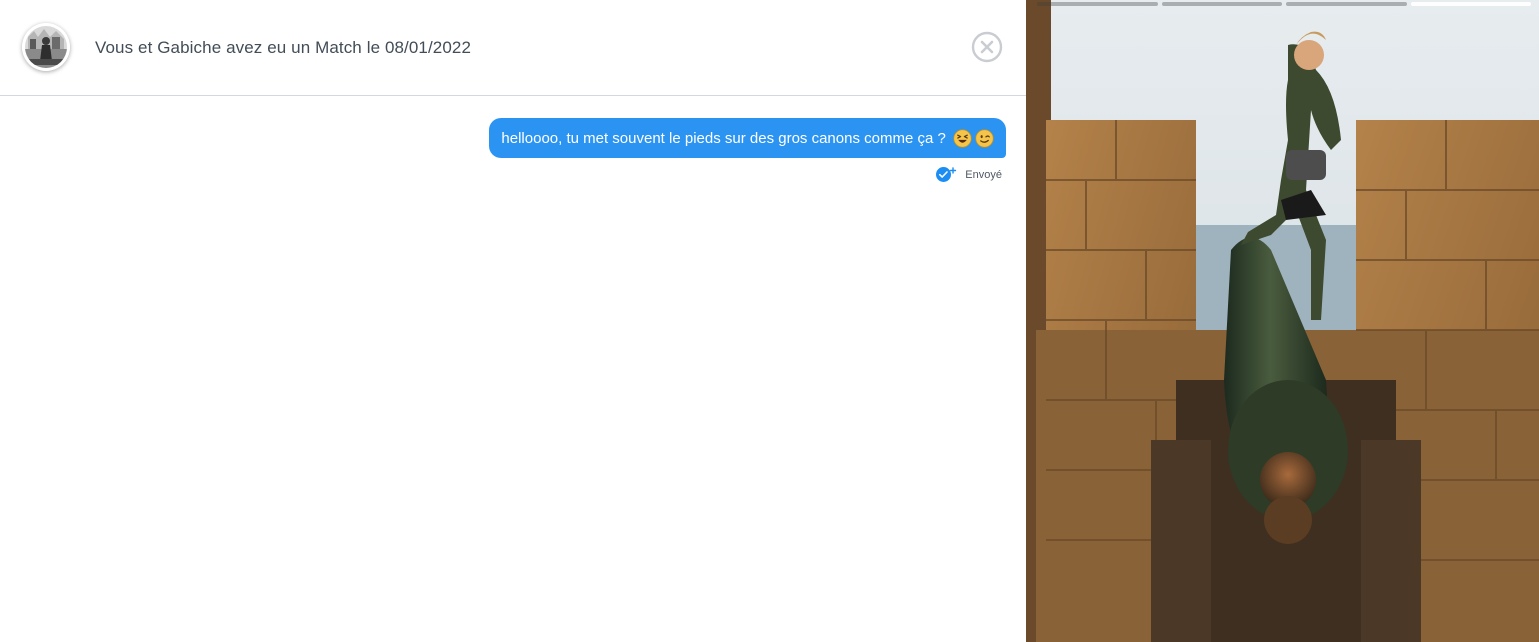 This screenshot has width=1539, height=642. I want to click on laughing-squint-emoji, so click(962, 138).